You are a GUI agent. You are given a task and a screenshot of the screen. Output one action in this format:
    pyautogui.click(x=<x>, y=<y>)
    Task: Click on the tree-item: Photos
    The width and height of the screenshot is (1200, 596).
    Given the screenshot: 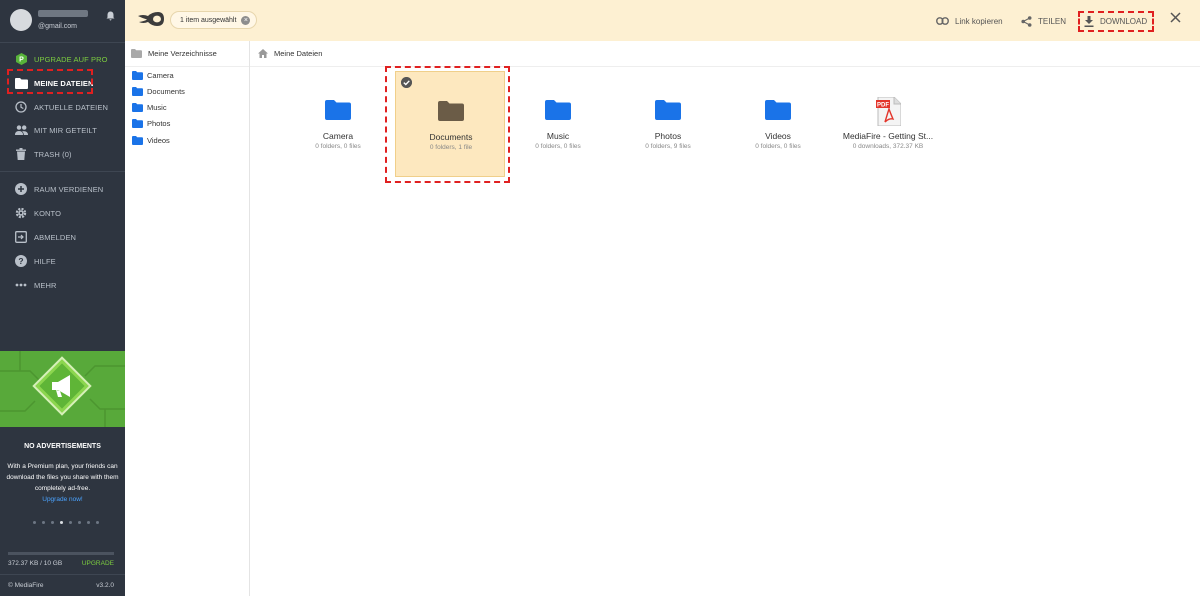 What is the action you would take?
    pyautogui.click(x=151, y=124)
    